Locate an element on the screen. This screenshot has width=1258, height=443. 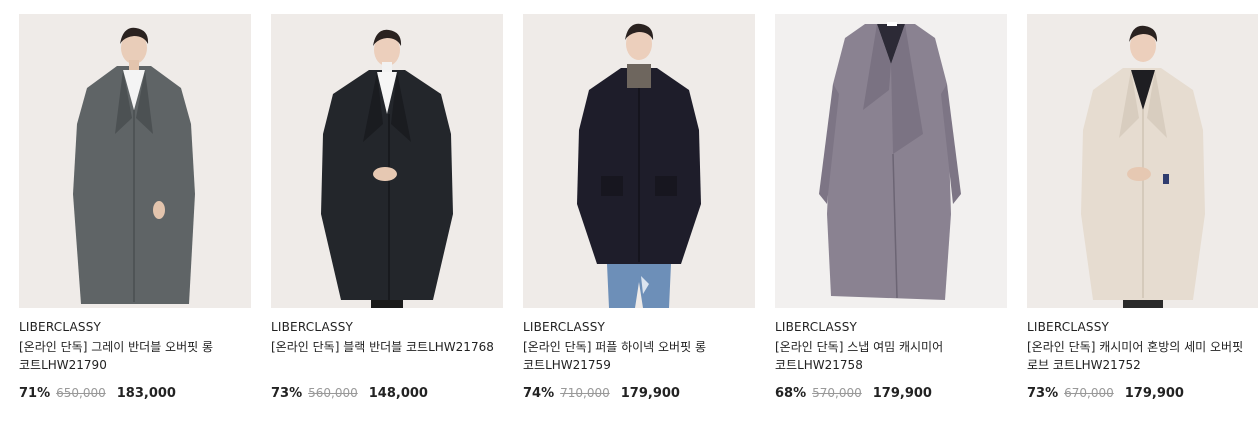
price-row: 73% 670,000 179,900 is located at coordinates (1105, 393).